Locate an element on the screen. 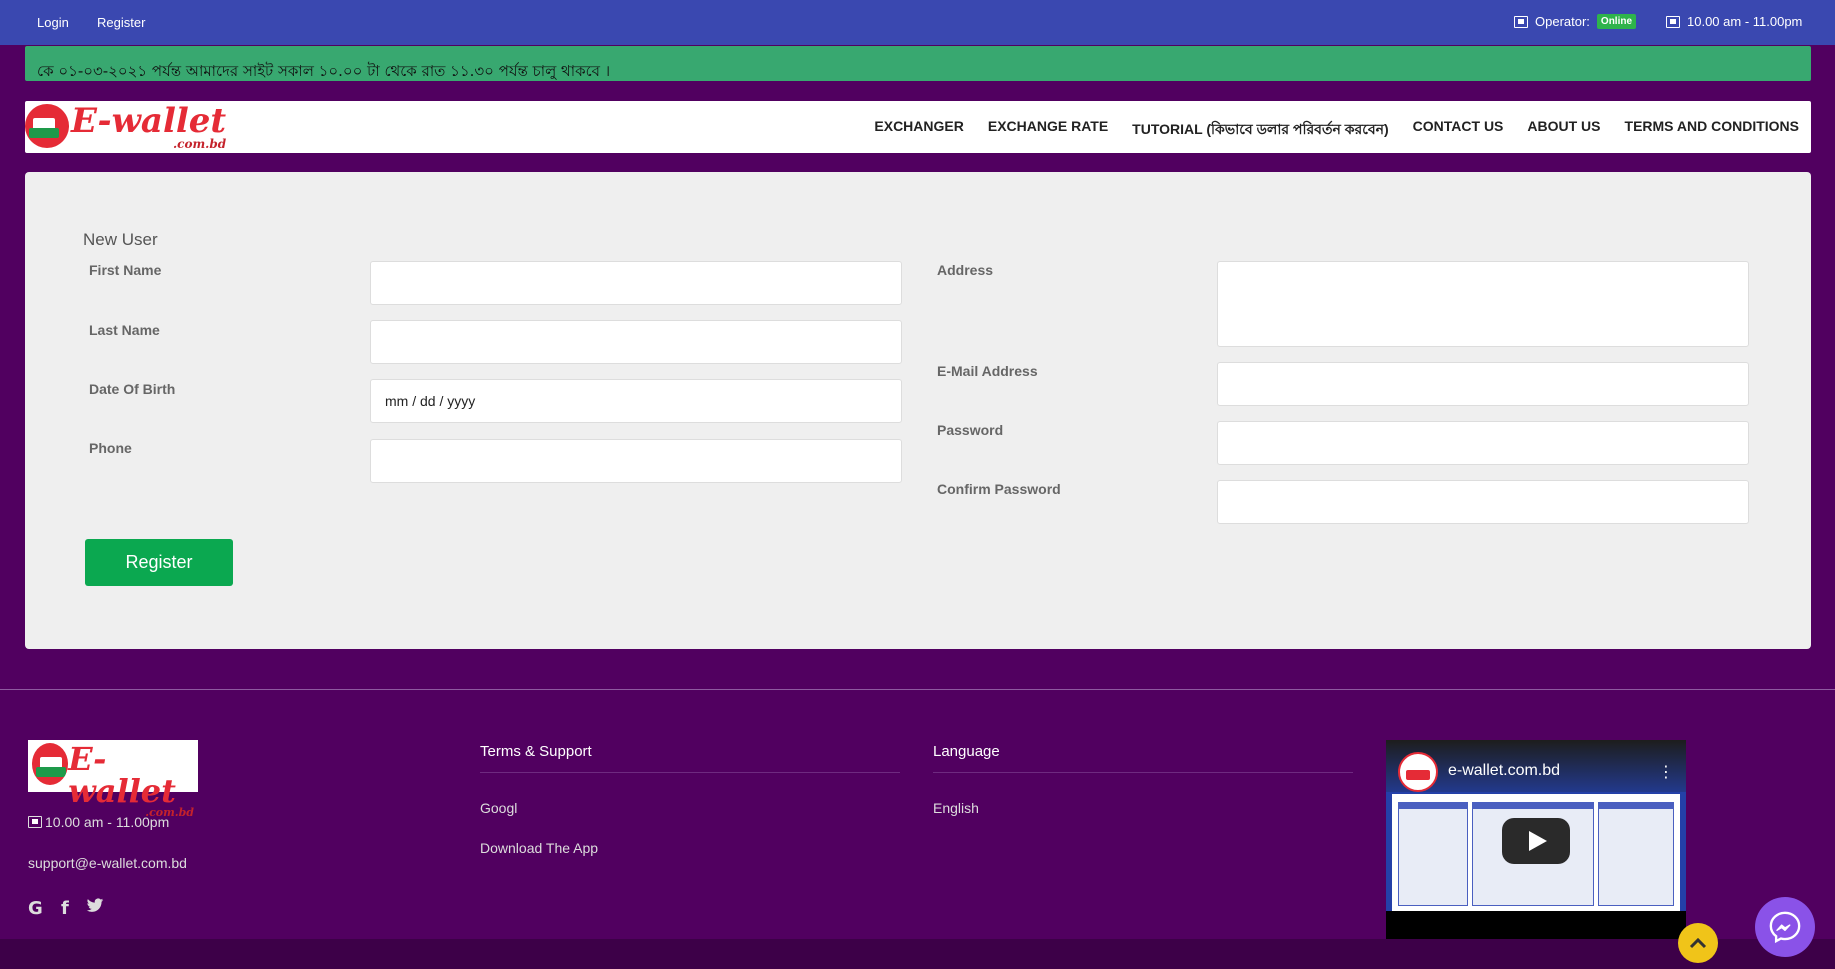 The height and width of the screenshot is (969, 1835). channel-avatar is located at coordinates (1418, 772).